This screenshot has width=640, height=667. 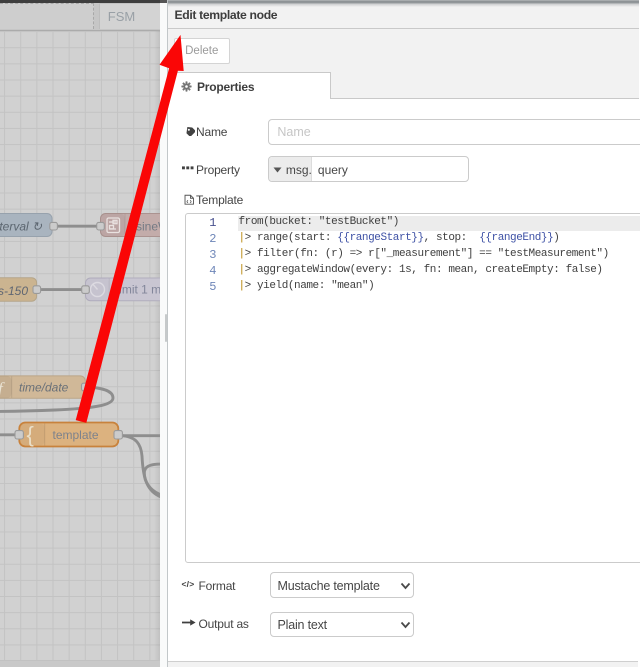 I want to click on svg-text: sineW, so click(x=148, y=227).